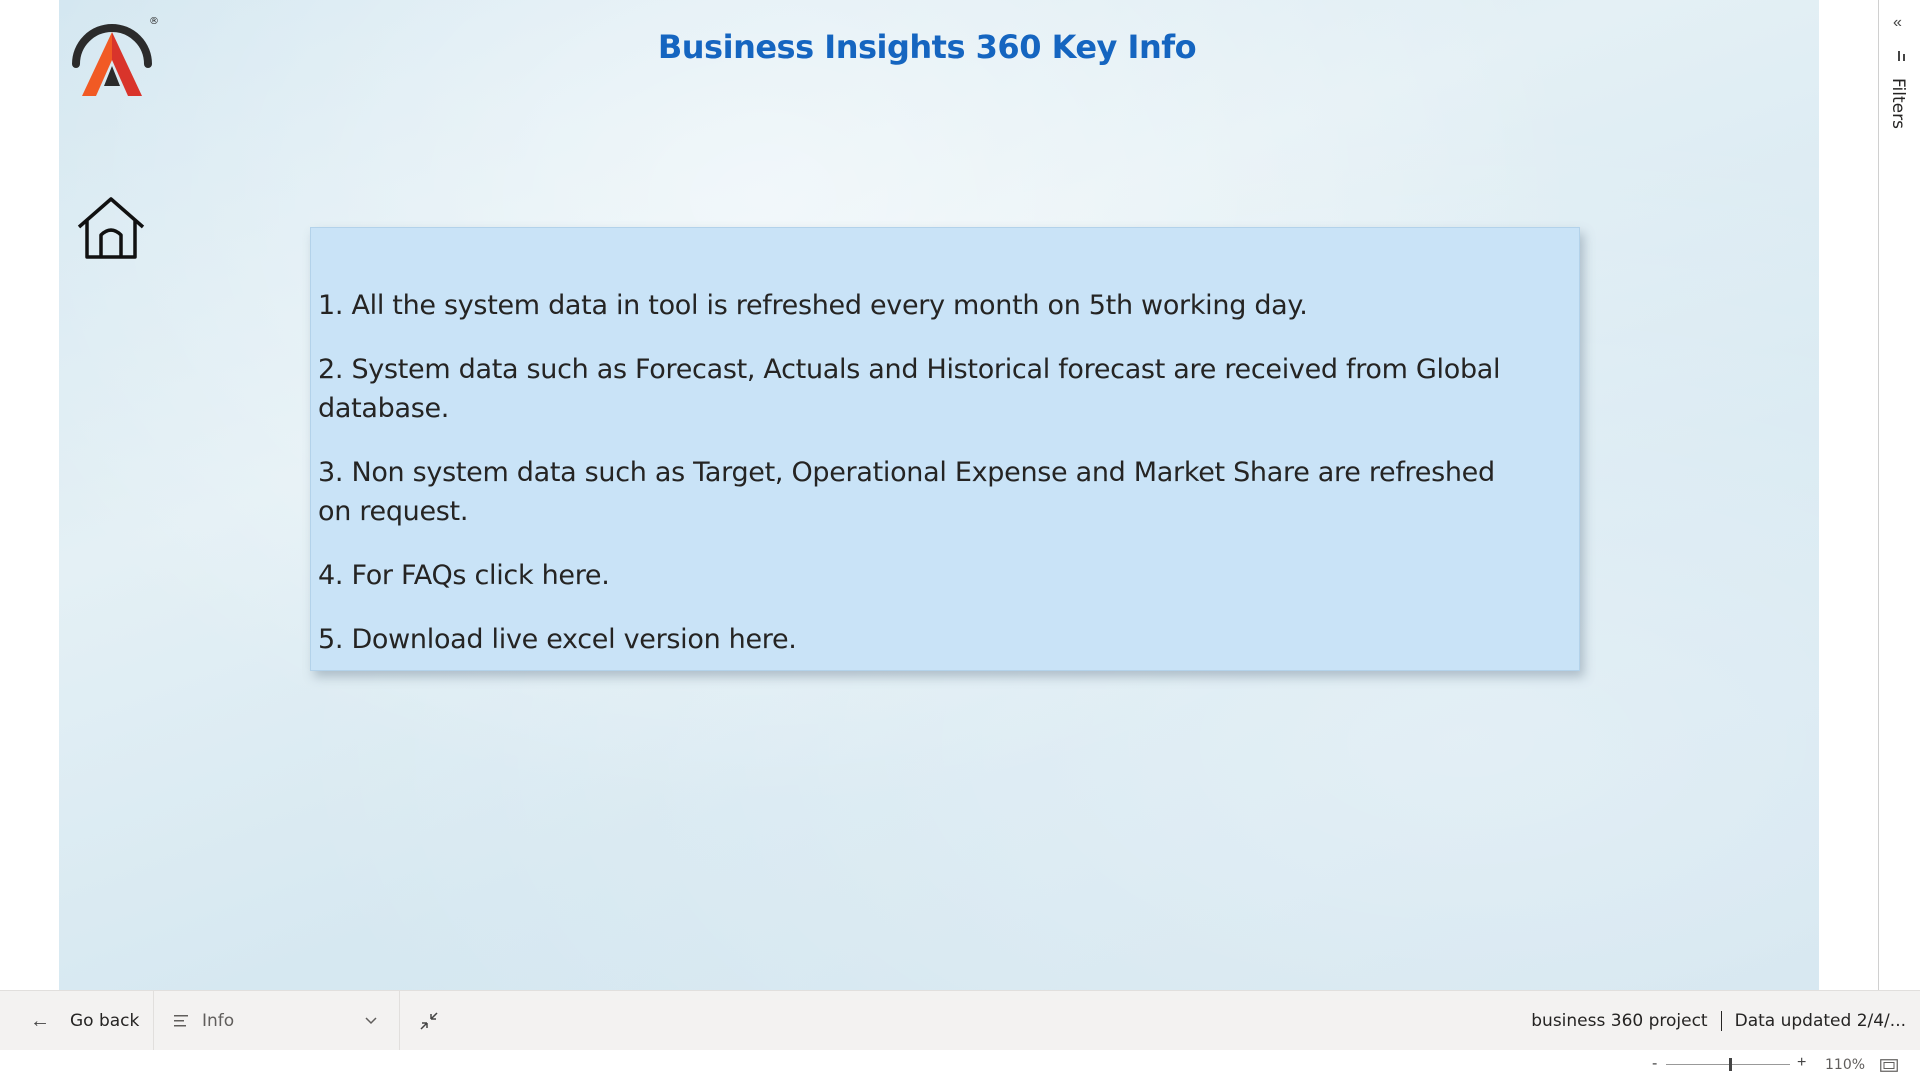  I want to click on list-icon, so click(181, 1021).